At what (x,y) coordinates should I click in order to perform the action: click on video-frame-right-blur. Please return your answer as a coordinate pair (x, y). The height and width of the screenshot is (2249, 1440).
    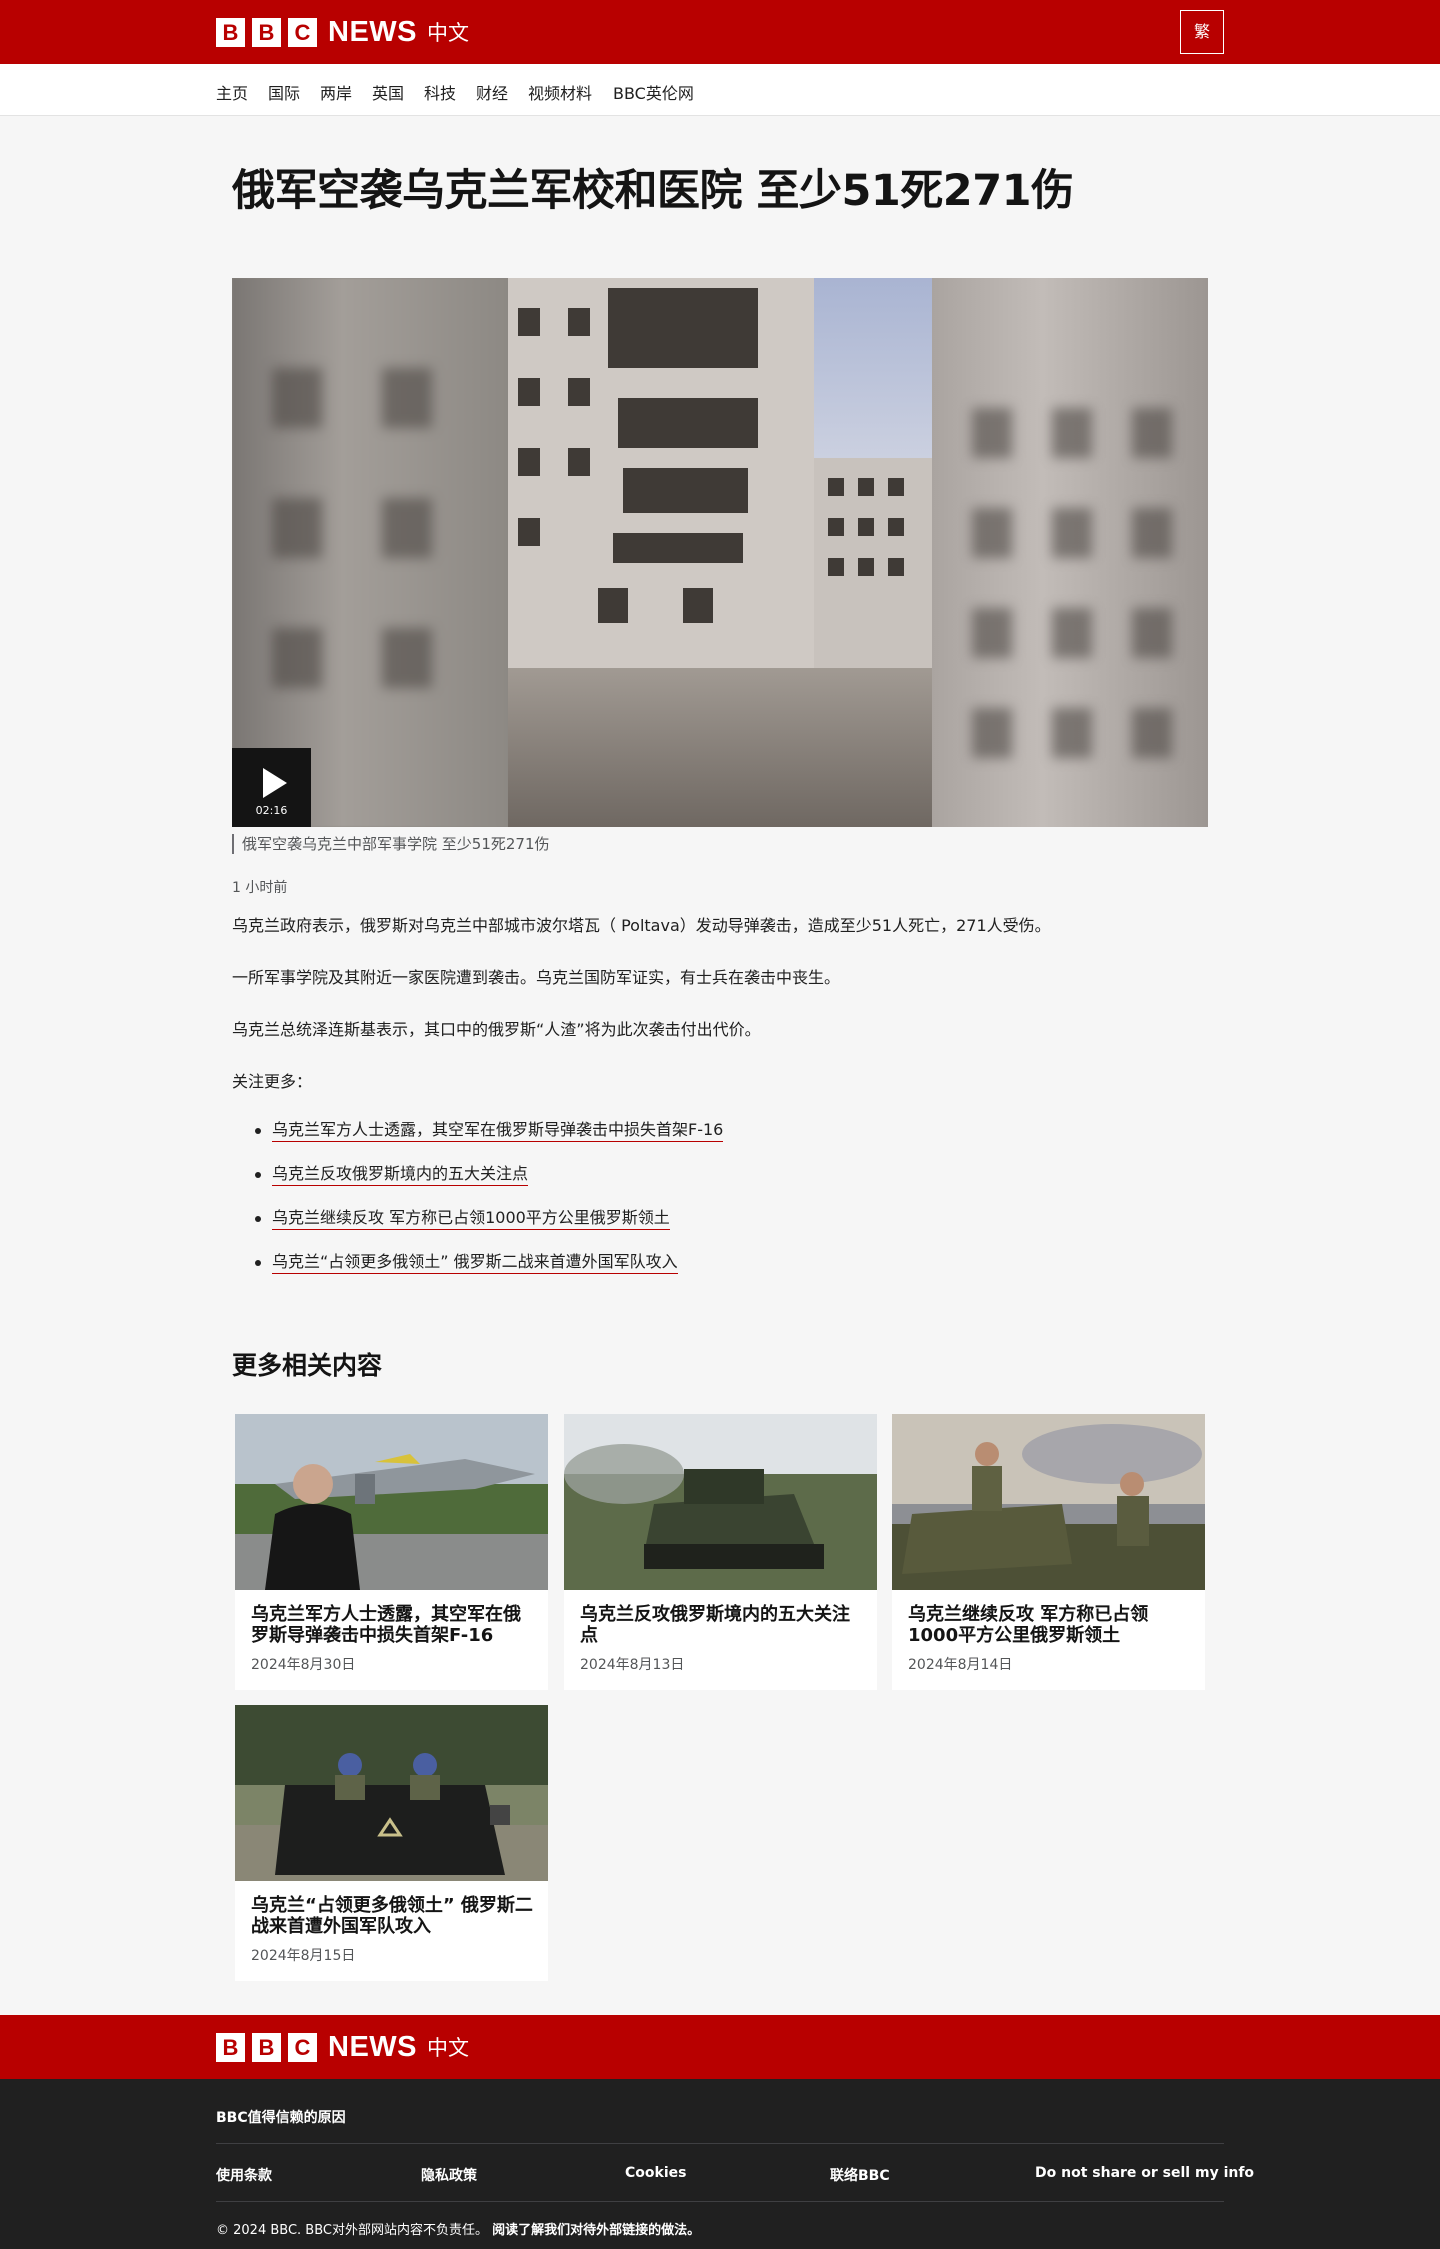
    Looking at the image, I should click on (1070, 552).